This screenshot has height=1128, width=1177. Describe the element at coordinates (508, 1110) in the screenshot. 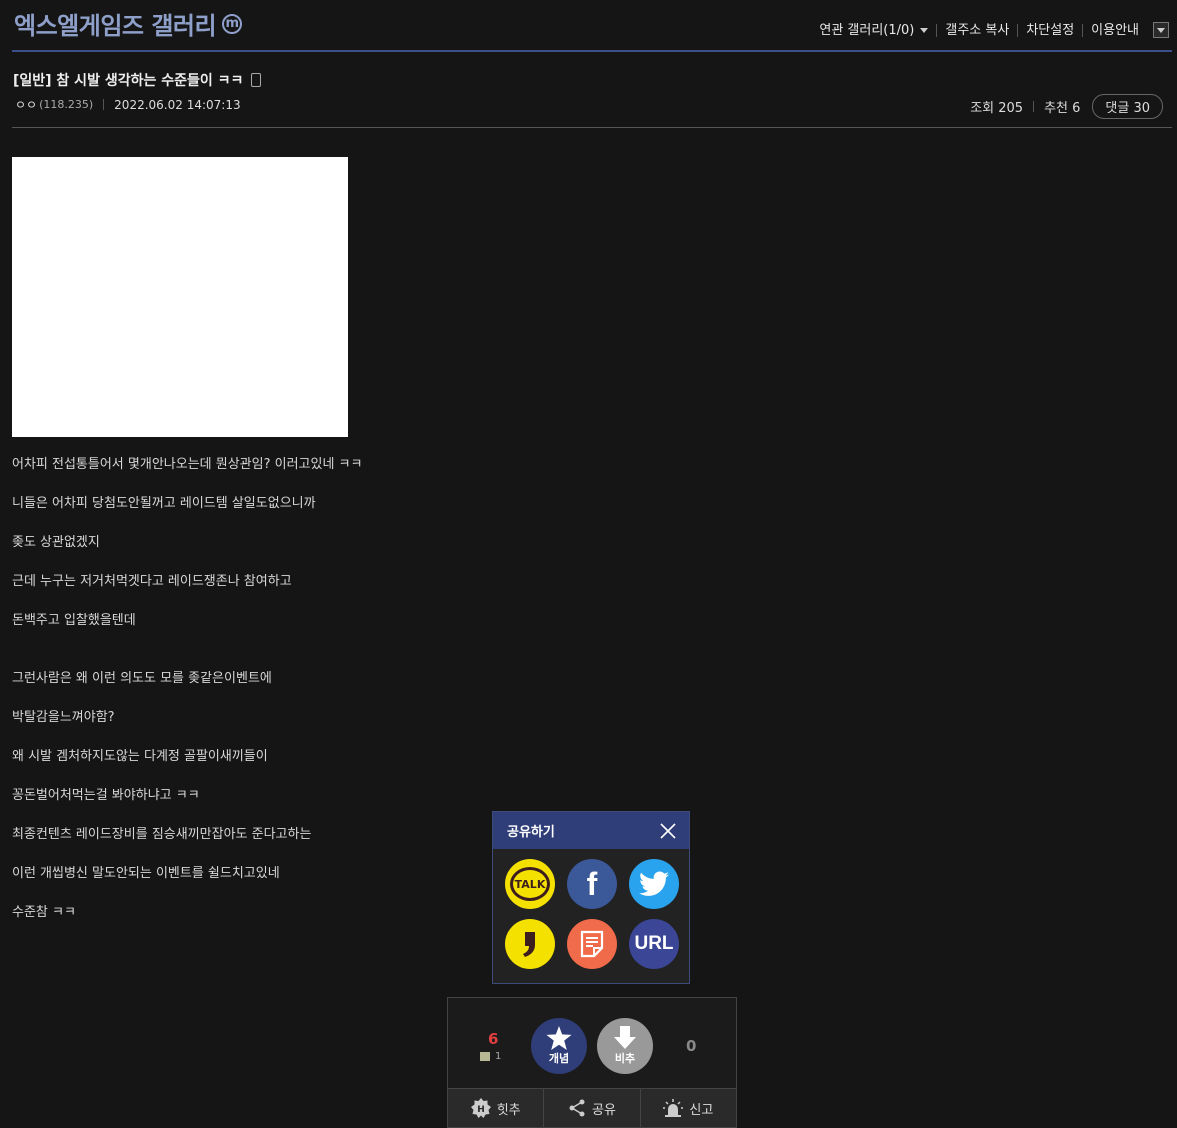

I see `hit-recommend-label: 힛추` at that location.